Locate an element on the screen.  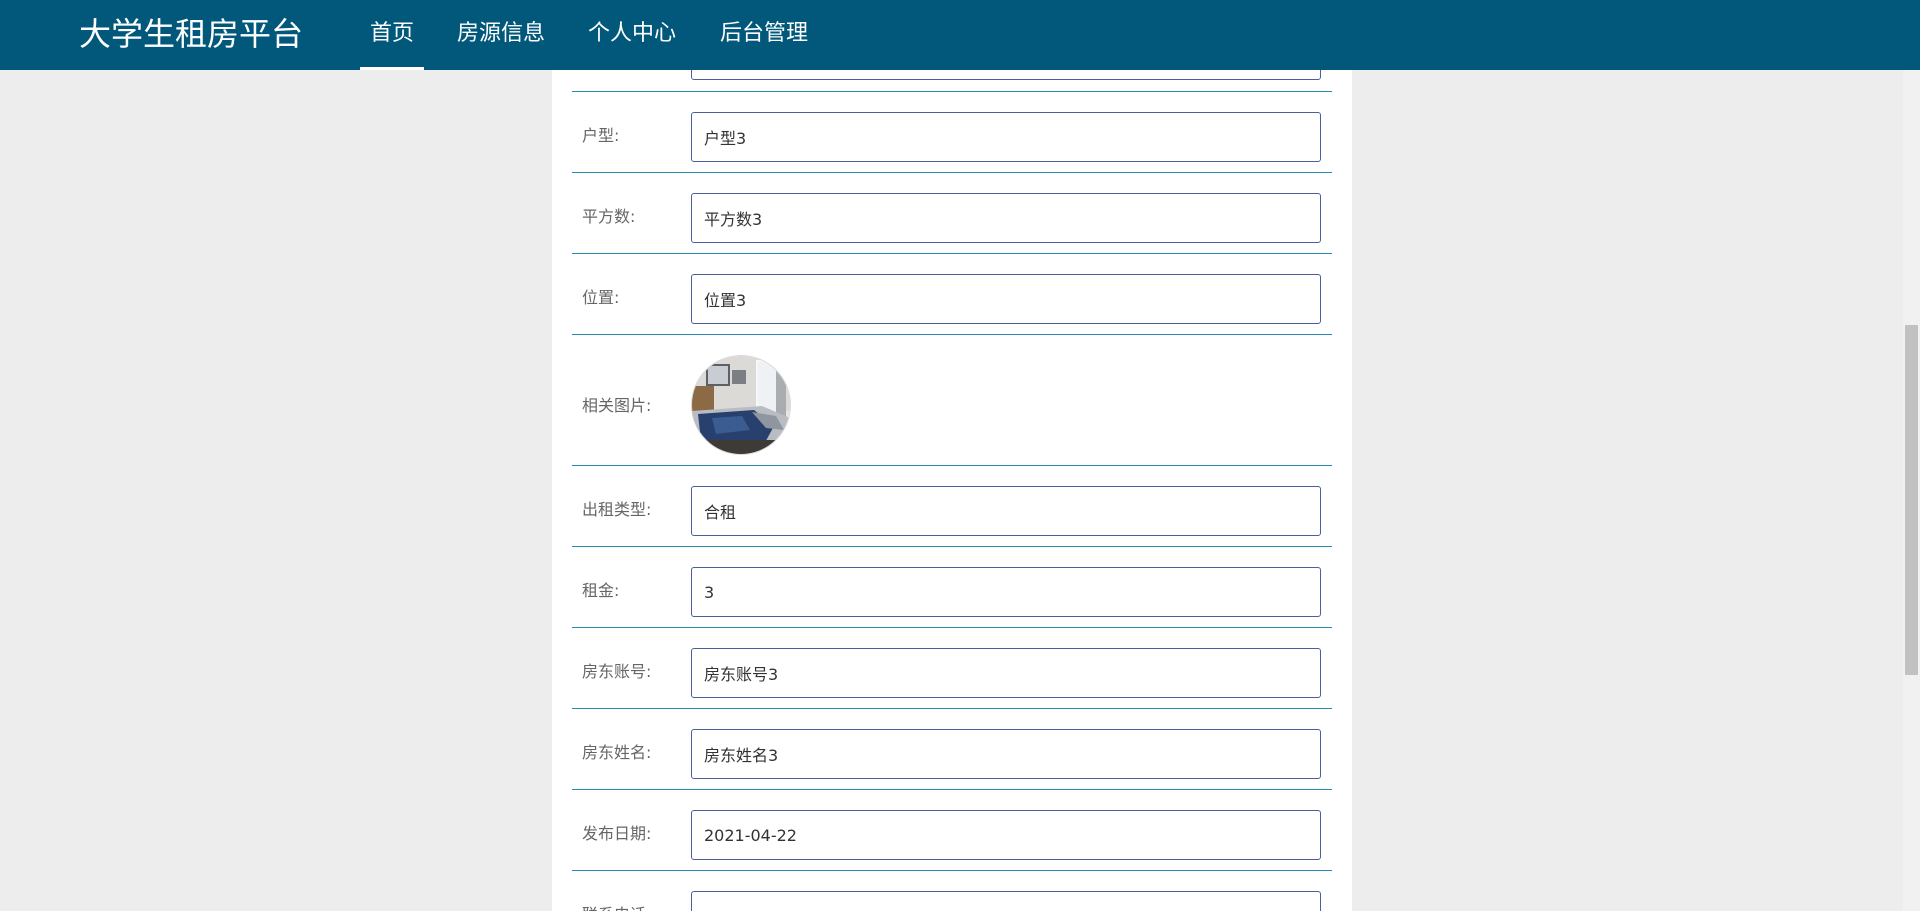
nav-item-home: 首页 is located at coordinates (392, 35).